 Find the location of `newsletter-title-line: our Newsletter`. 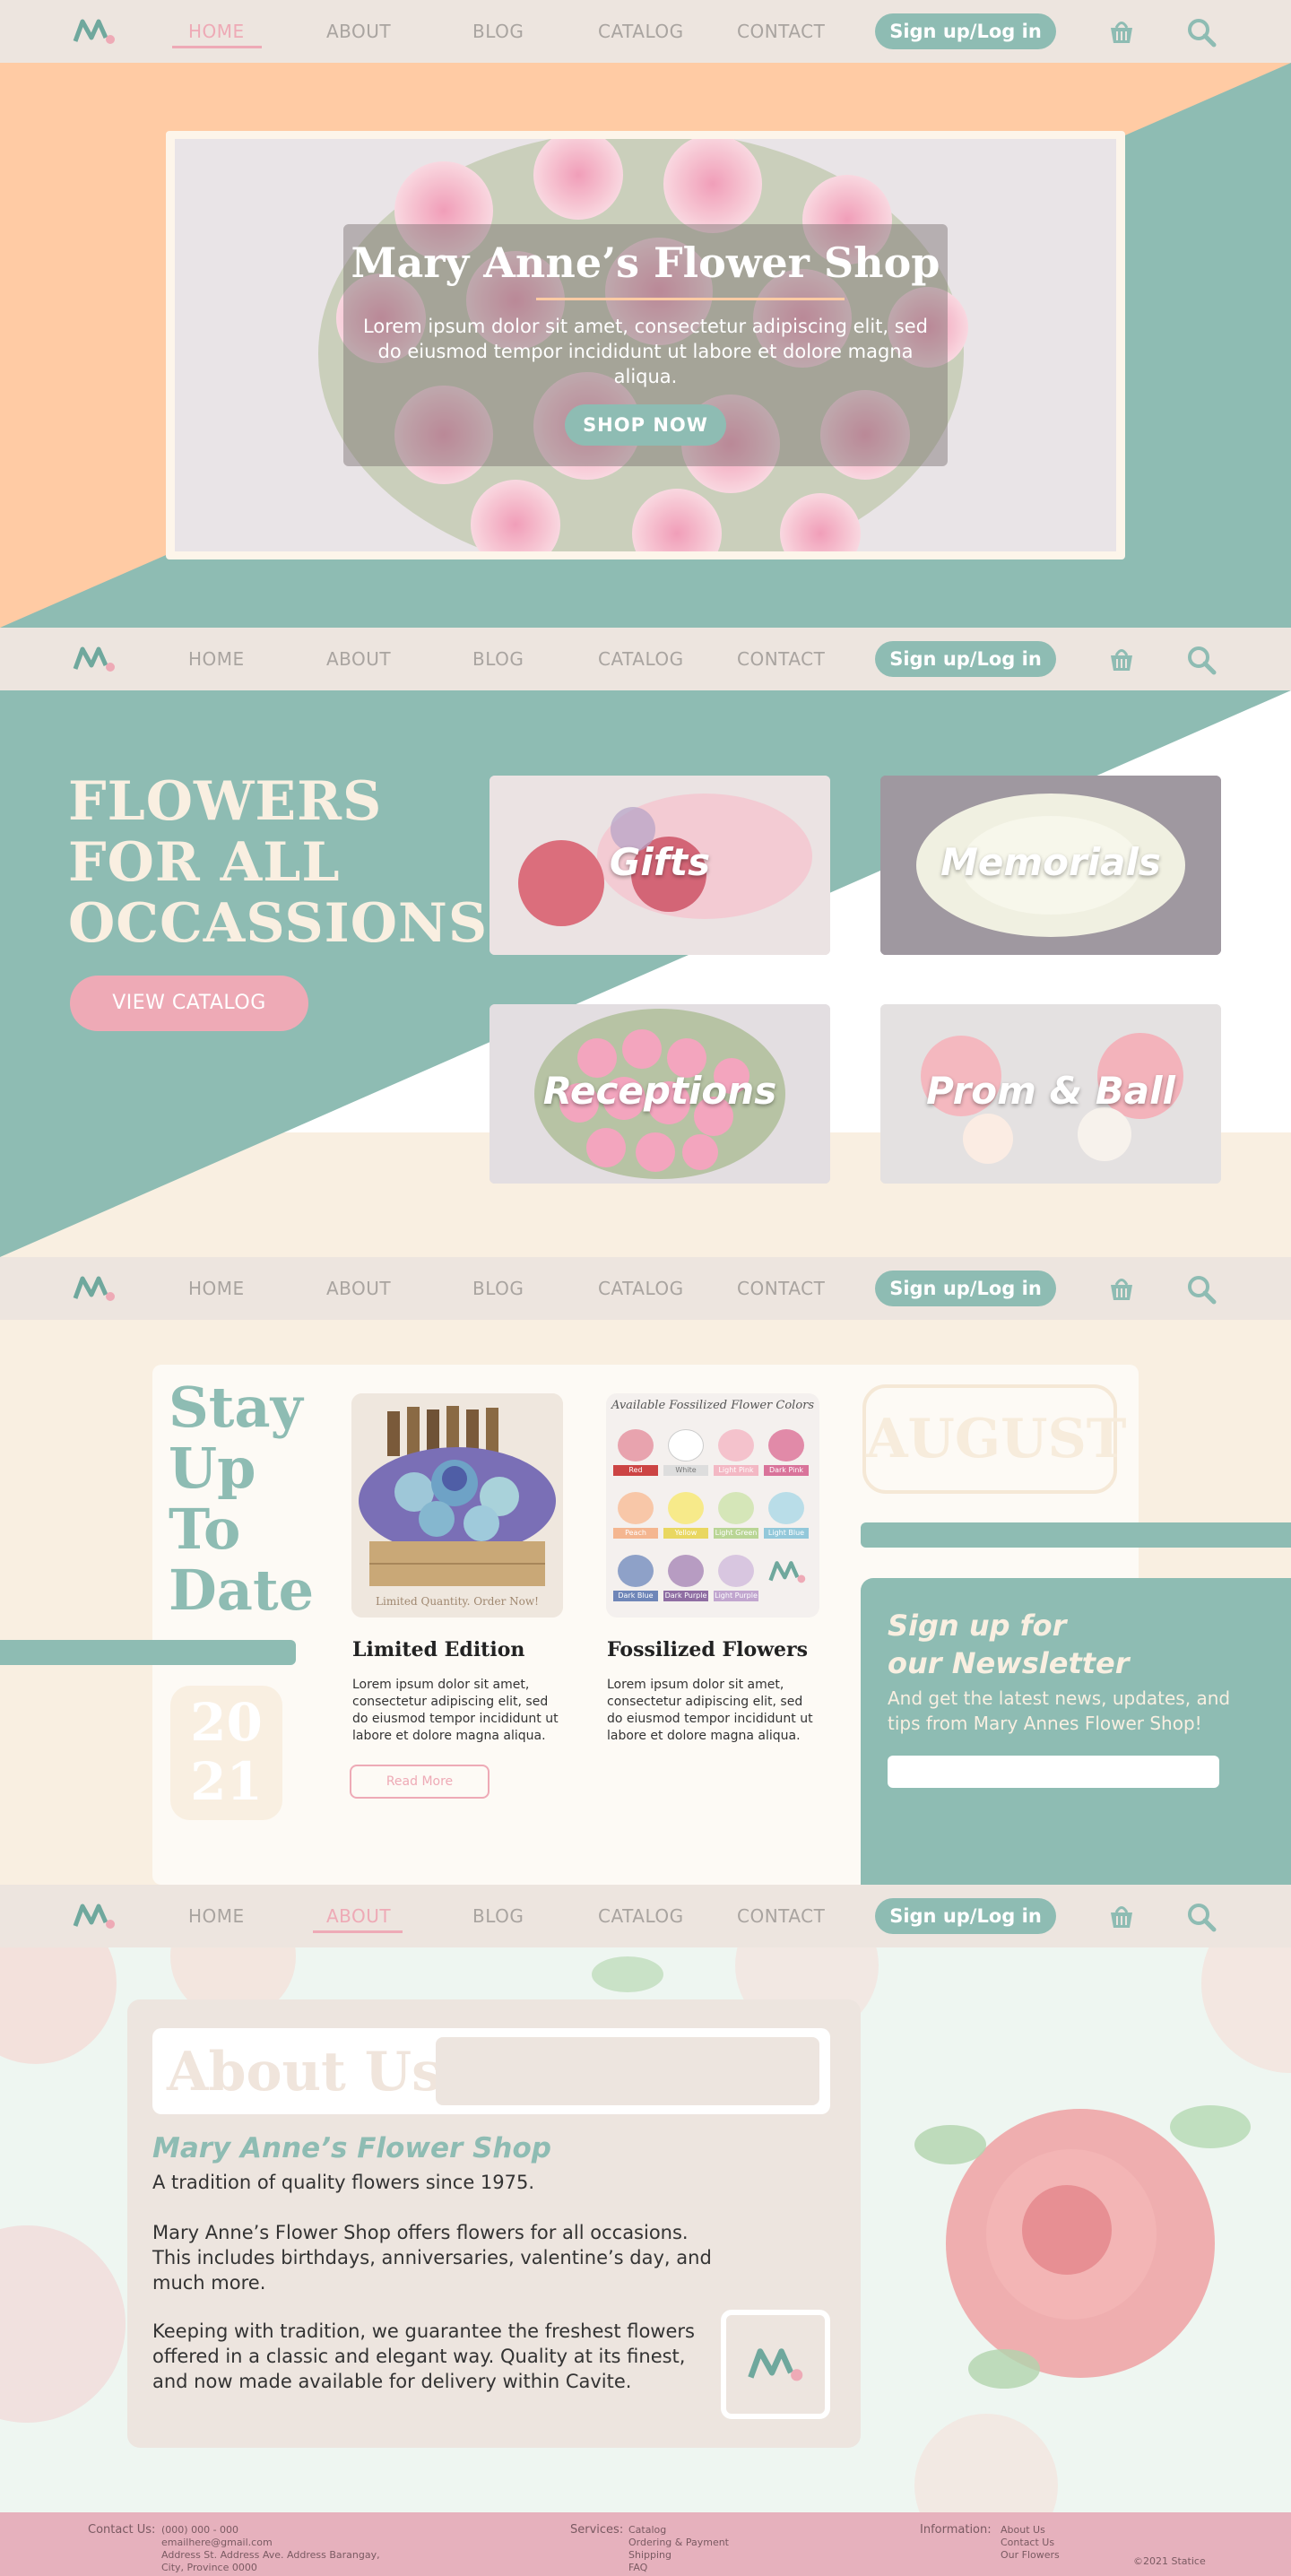

newsletter-title-line: our Newsletter is located at coordinates (1009, 1663).